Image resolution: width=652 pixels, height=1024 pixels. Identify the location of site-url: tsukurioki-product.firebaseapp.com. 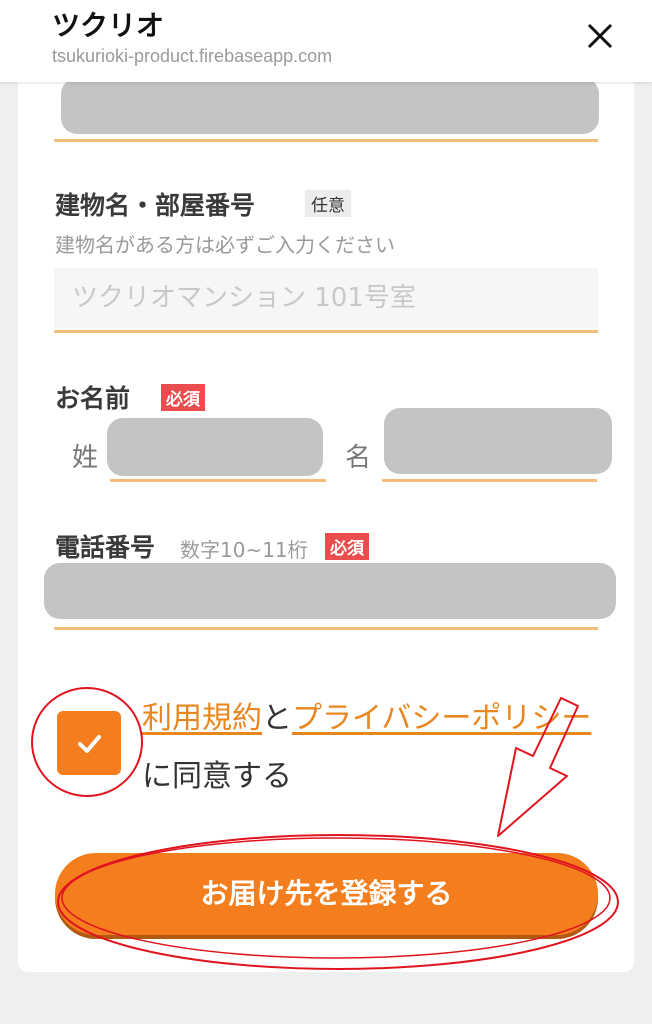
(192, 56).